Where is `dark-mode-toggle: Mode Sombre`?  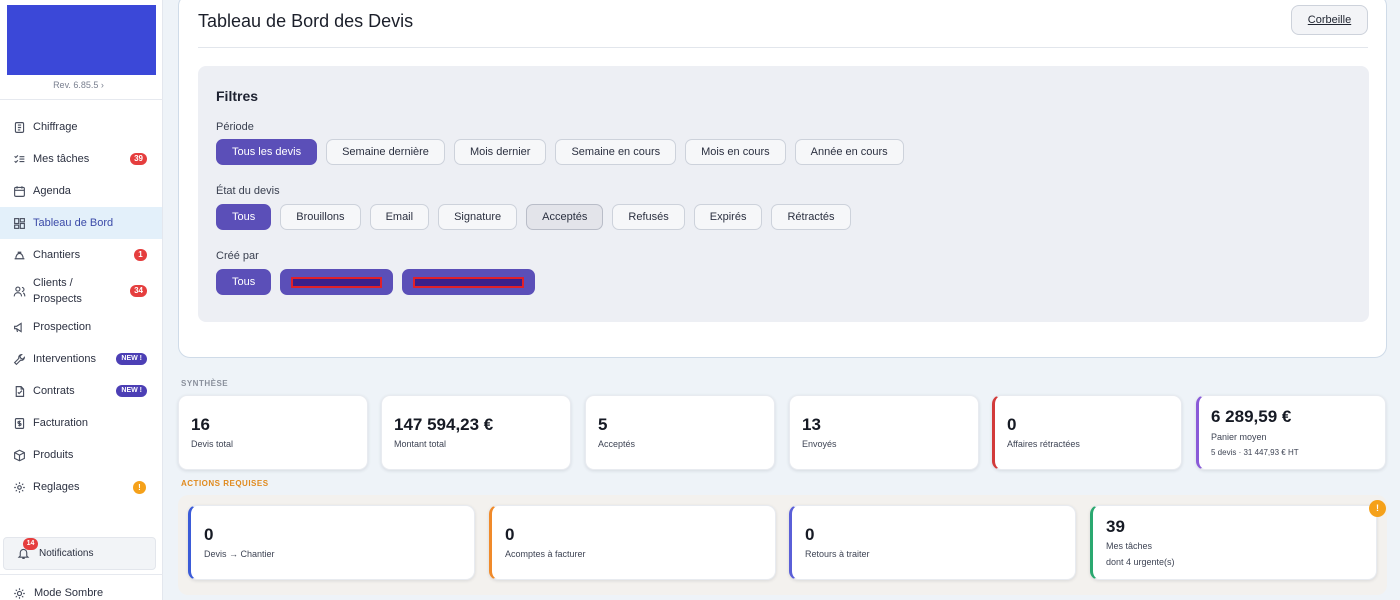
dark-mode-toggle: Mode Sombre is located at coordinates (57, 593).